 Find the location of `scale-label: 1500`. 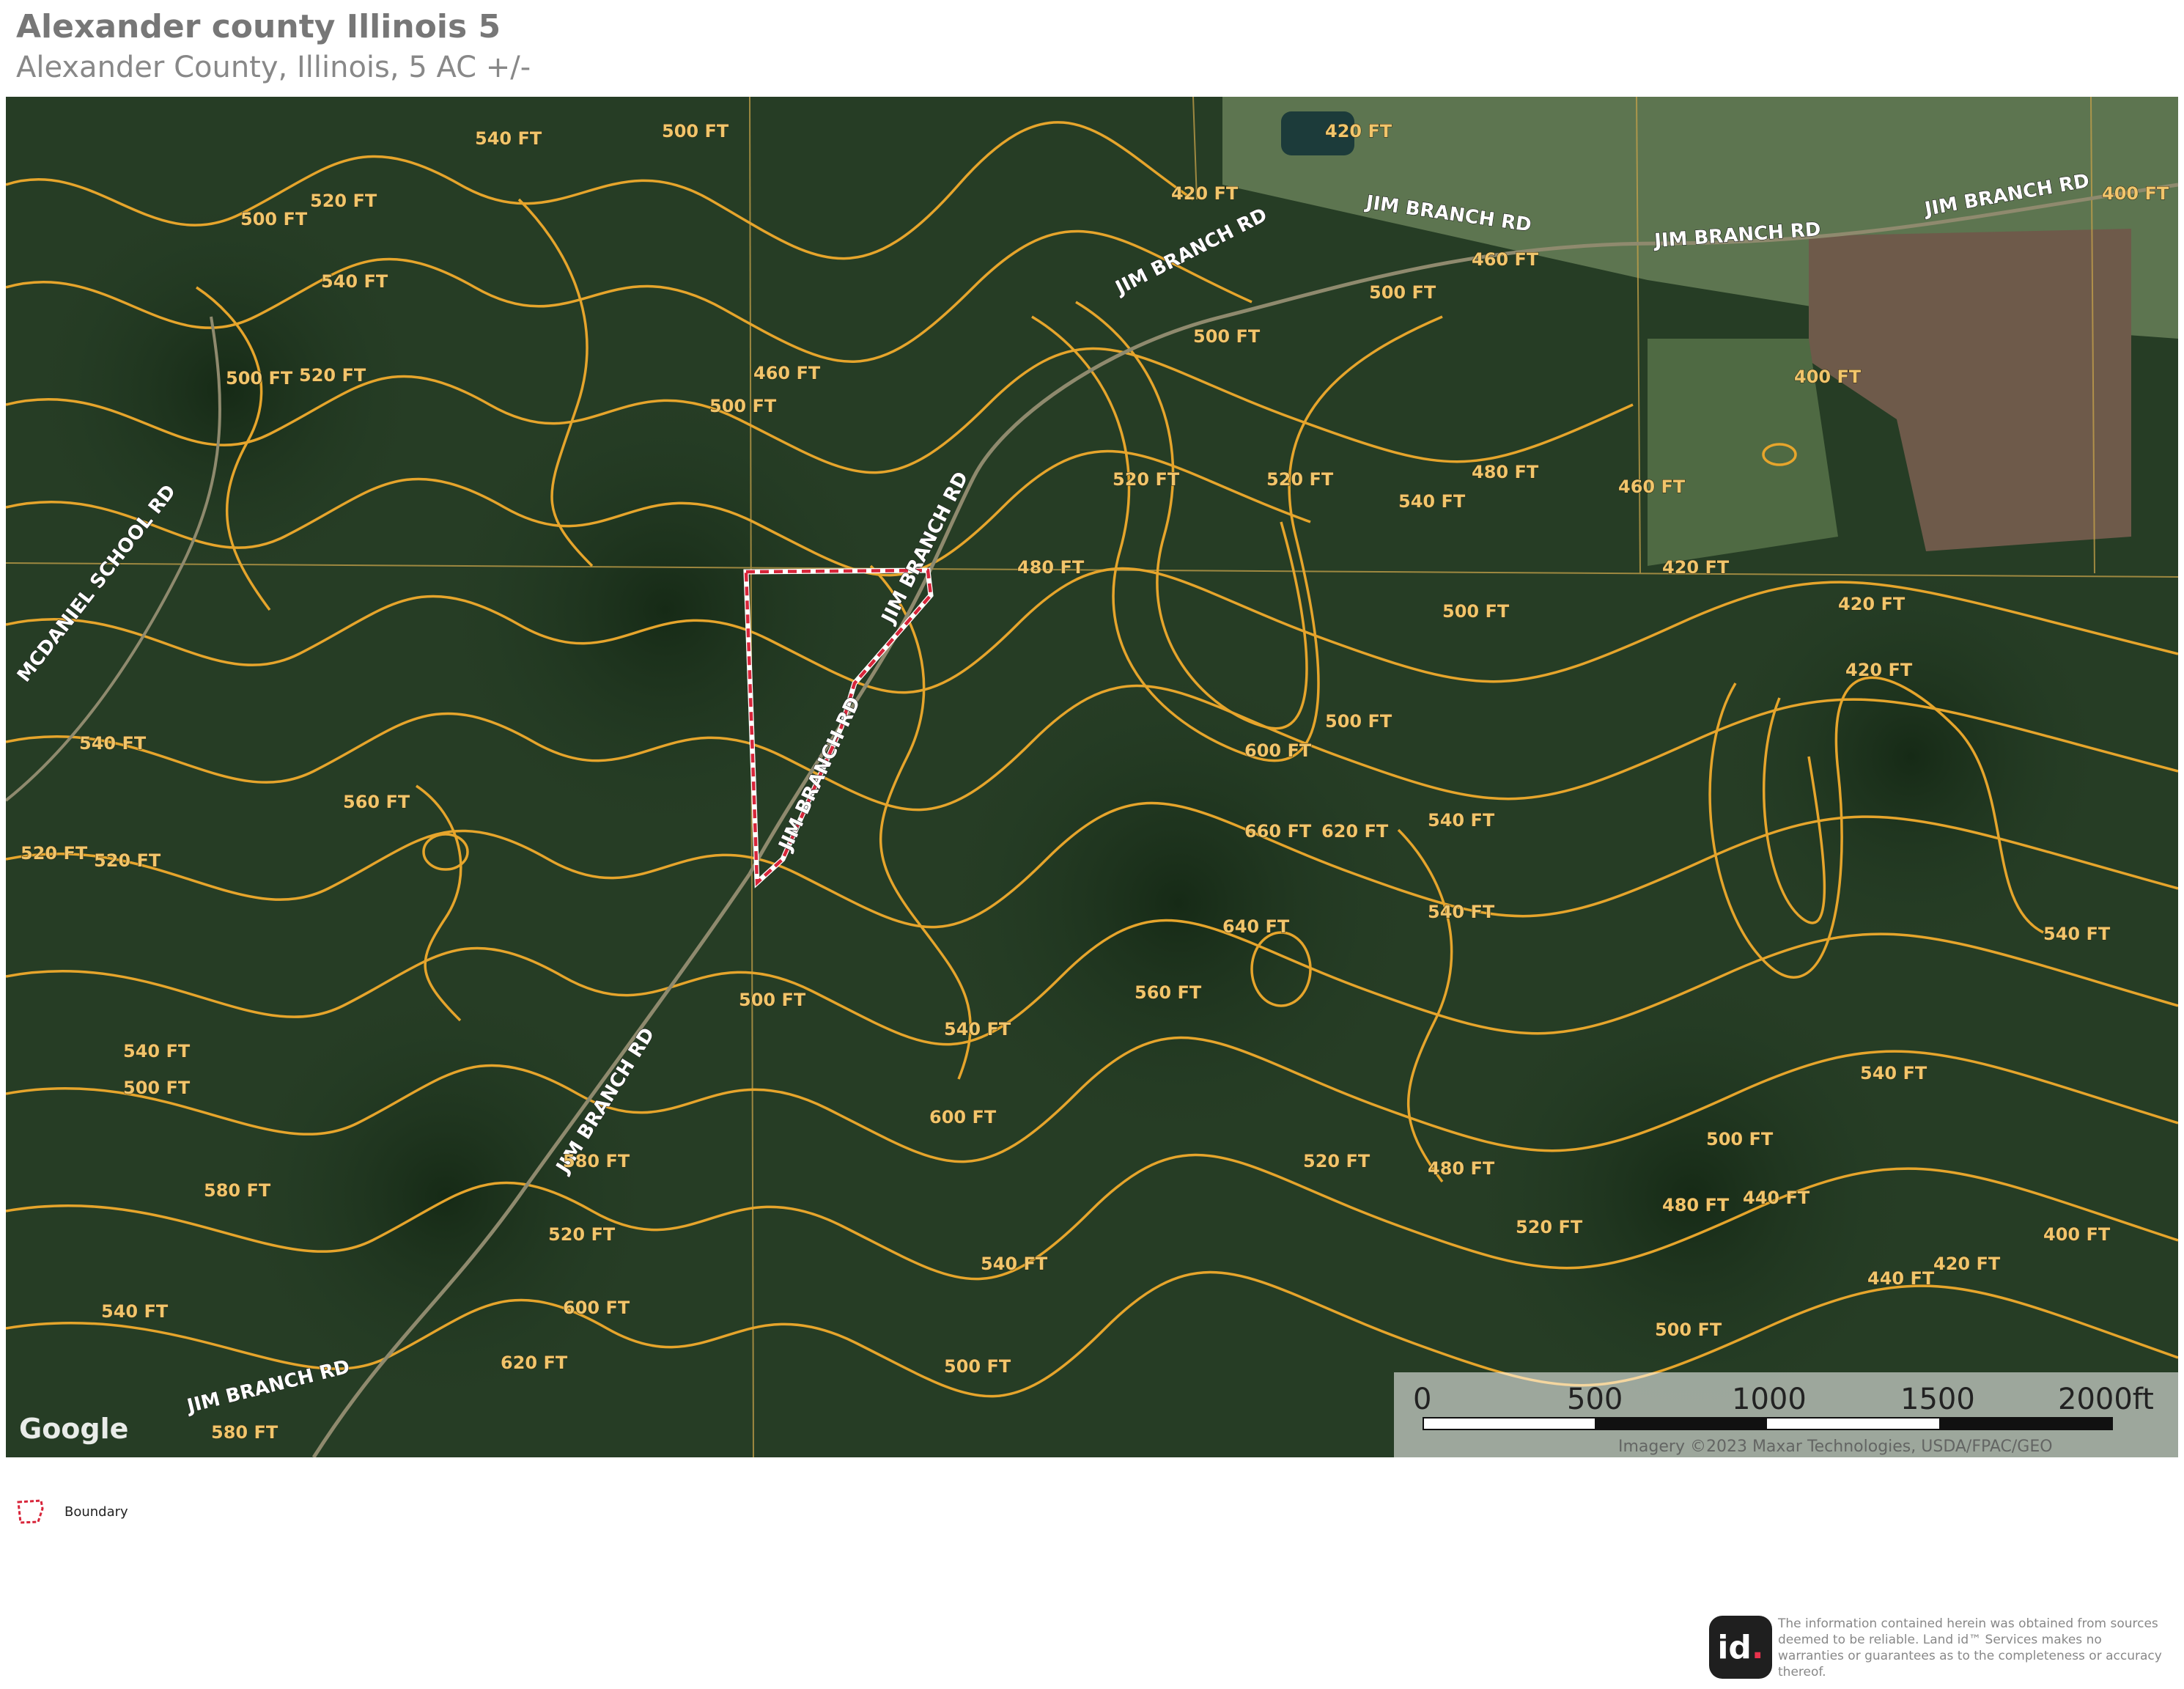

scale-label: 1500 is located at coordinates (1937, 1399).